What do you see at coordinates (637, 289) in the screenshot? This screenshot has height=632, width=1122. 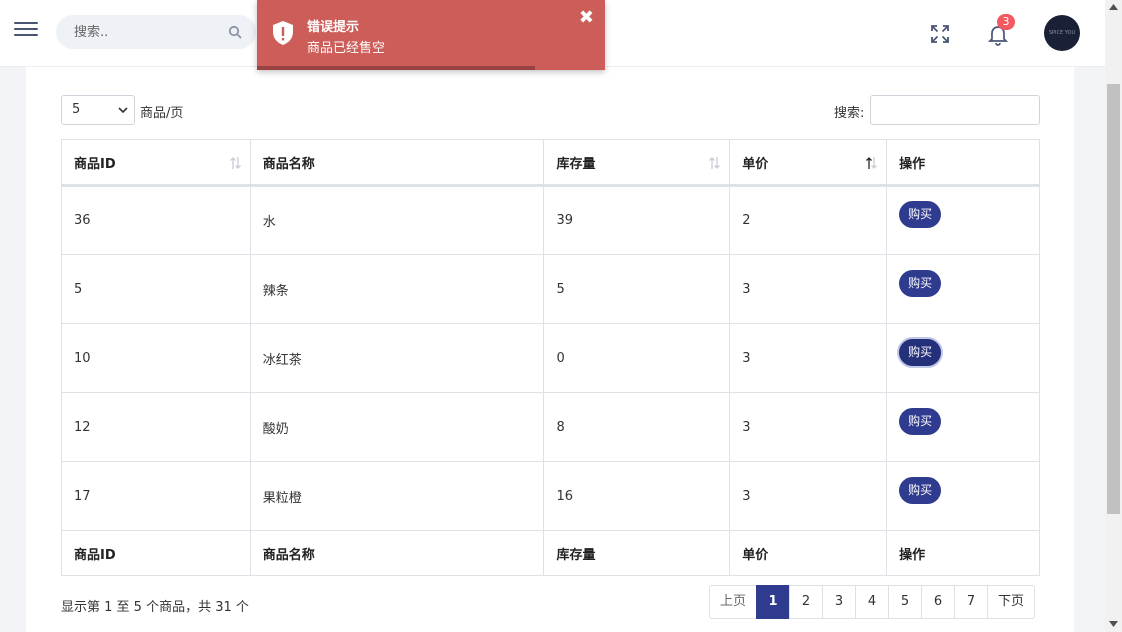 I see `cell-stock: 5` at bounding box center [637, 289].